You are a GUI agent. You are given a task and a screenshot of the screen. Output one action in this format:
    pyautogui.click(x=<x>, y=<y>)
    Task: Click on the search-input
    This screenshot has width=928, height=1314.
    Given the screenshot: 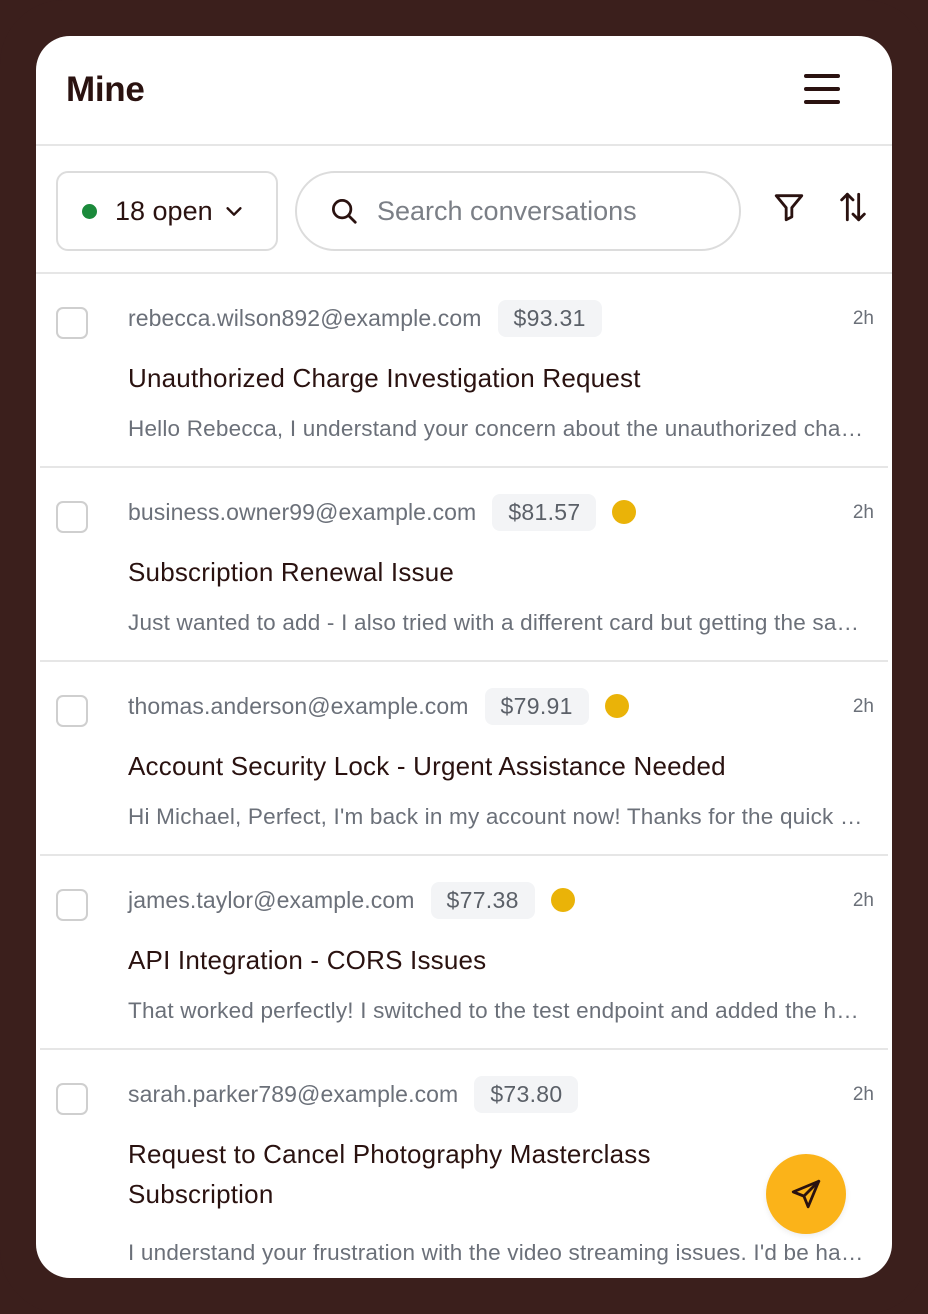 What is the action you would take?
    pyautogui.click(x=542, y=211)
    